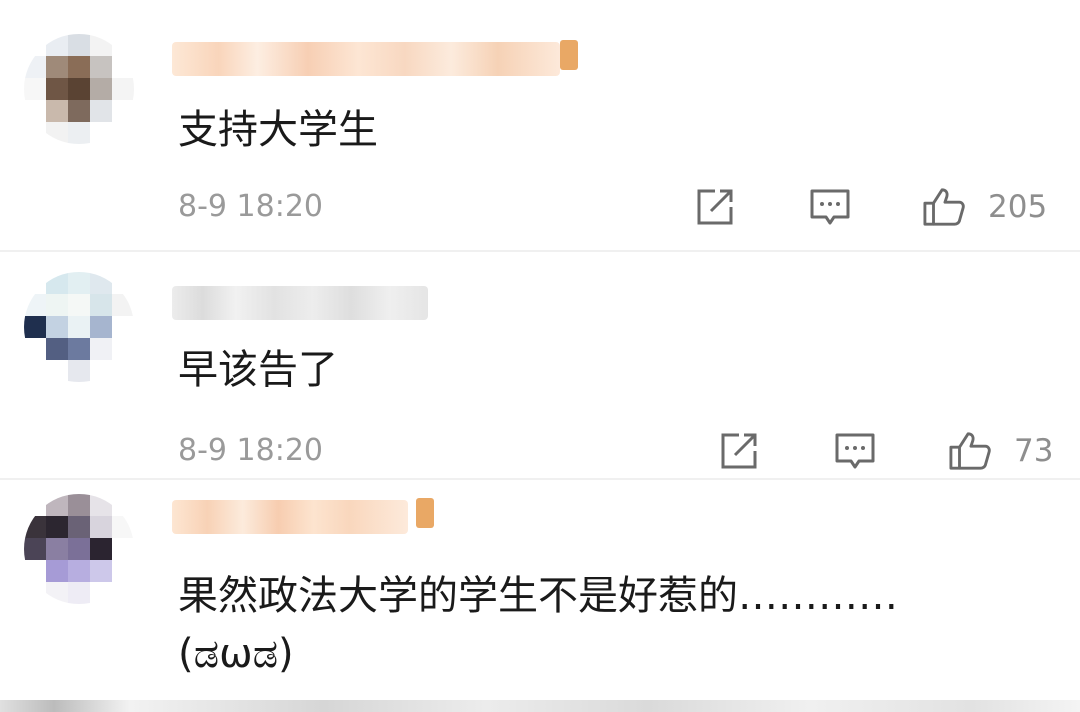 The image size is (1080, 712). Describe the element at coordinates (540, 706) in the screenshot. I see `next-comment-masked` at that location.